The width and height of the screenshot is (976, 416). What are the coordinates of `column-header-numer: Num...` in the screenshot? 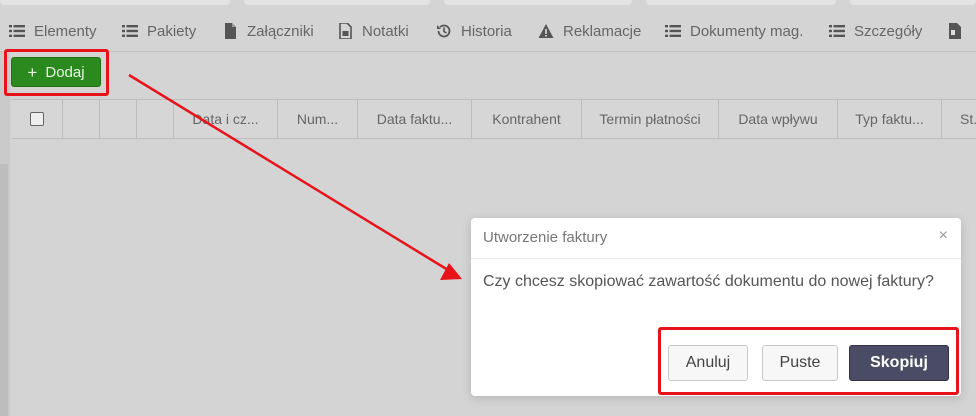 It's located at (318, 119).